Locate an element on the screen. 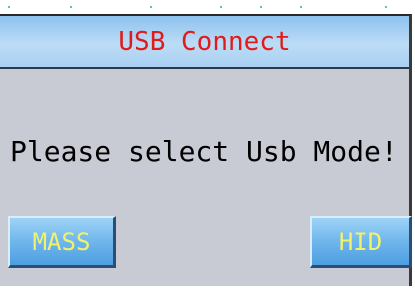 This screenshot has width=415, height=288. mass-button-label: MASS is located at coordinates (61, 241).